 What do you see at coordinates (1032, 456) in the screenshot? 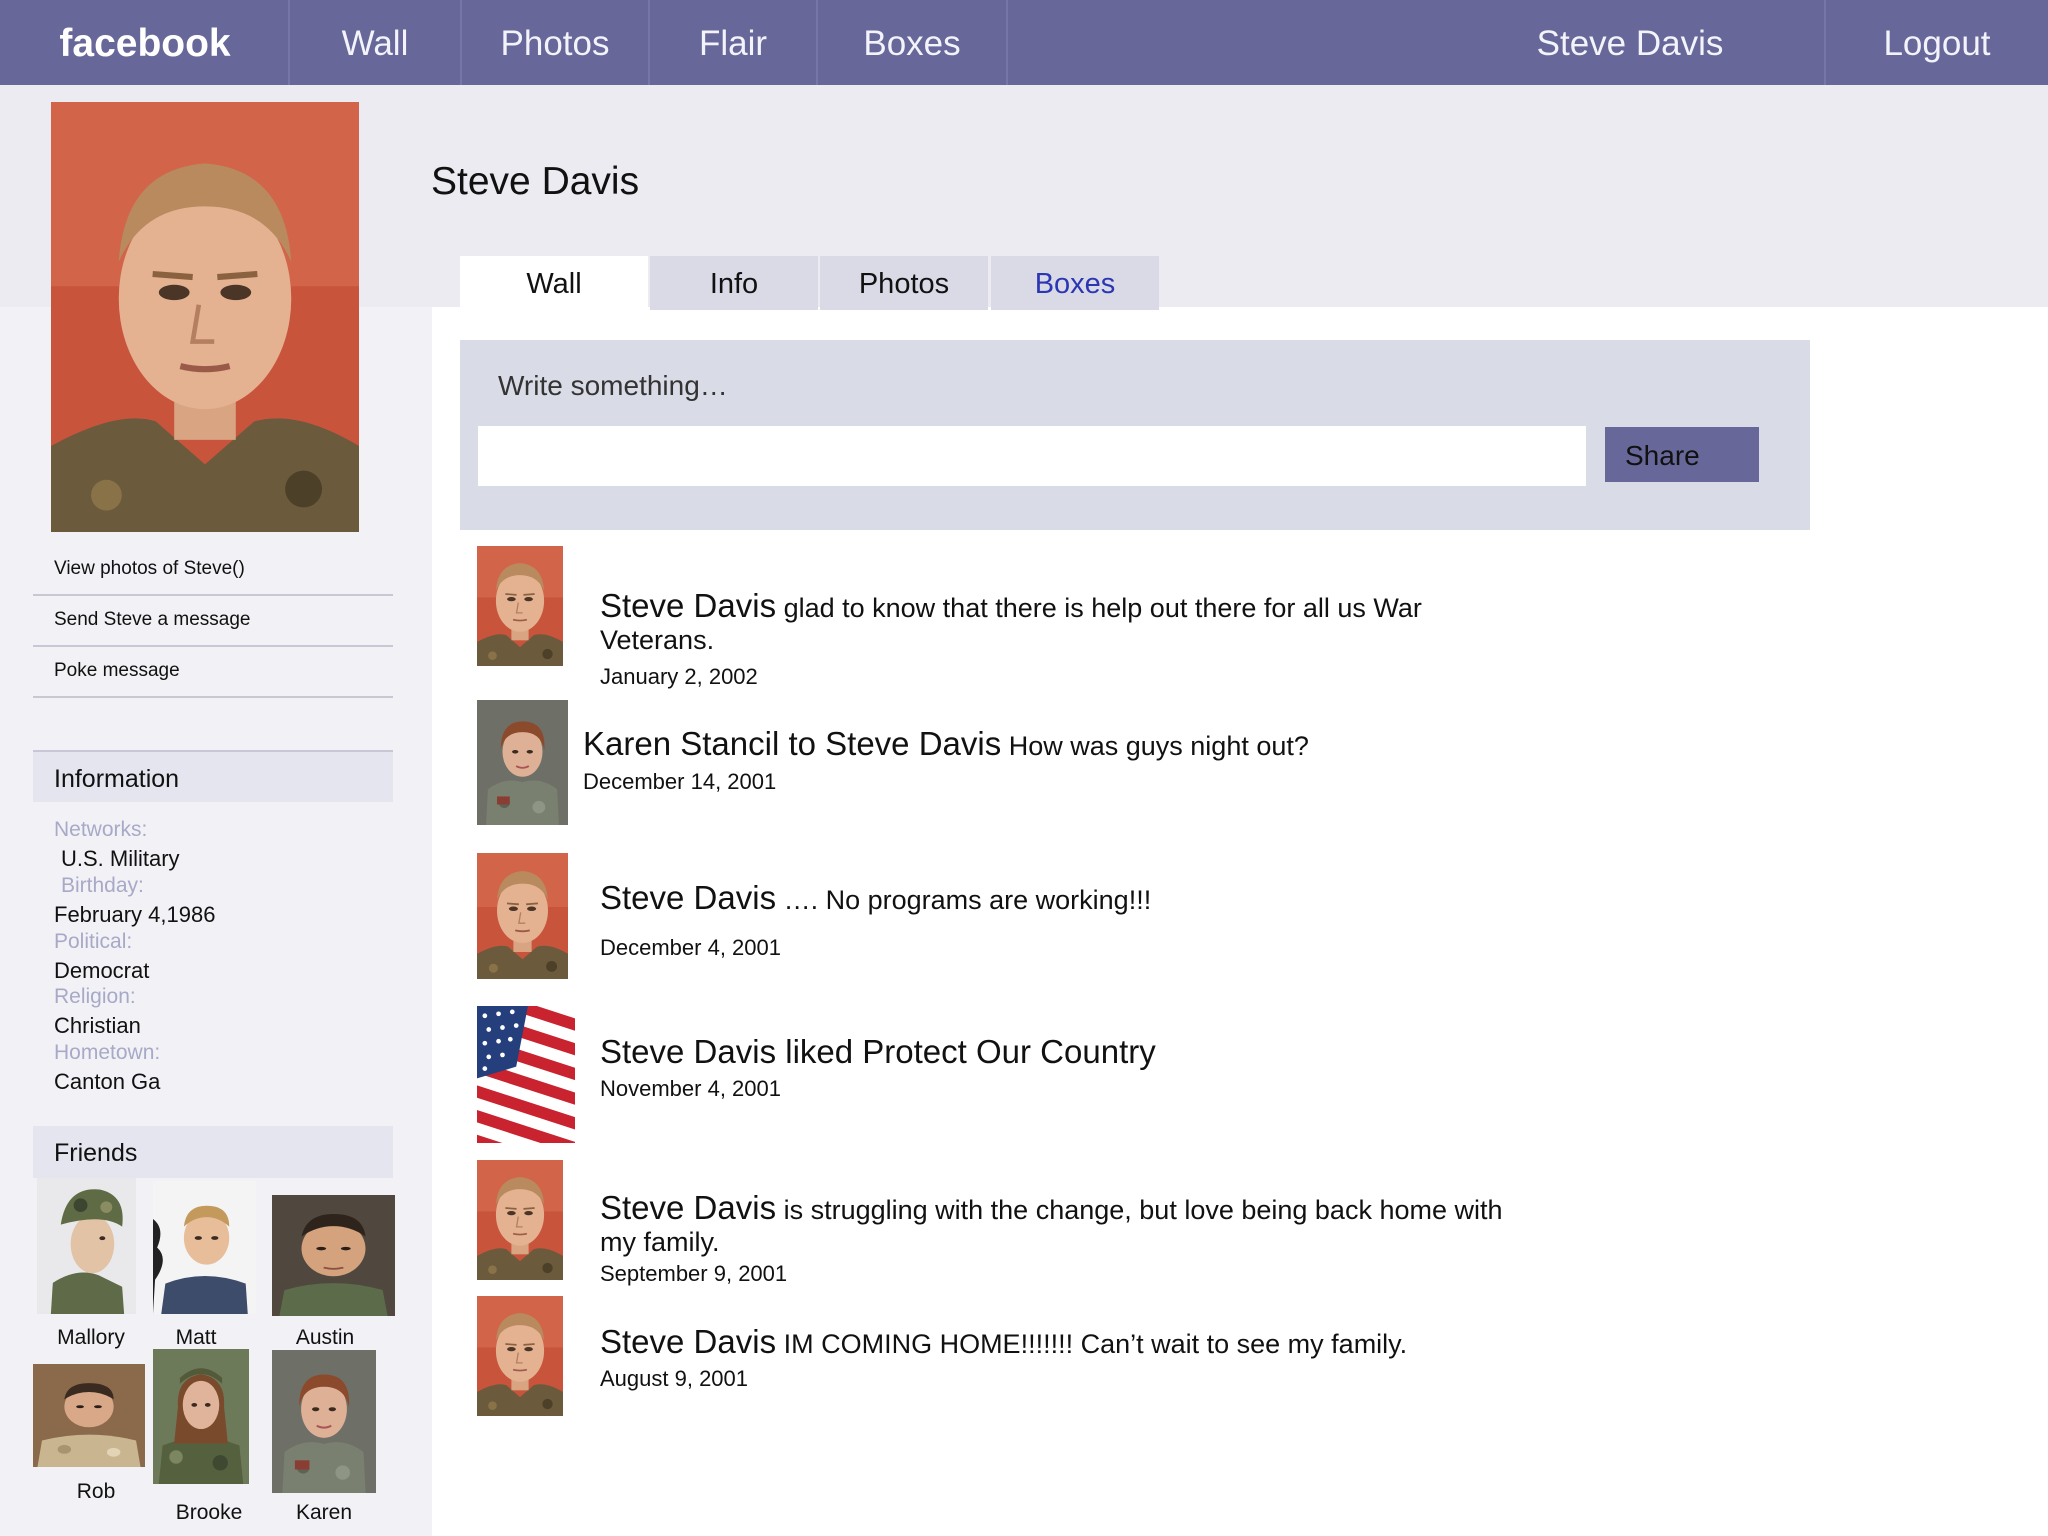
I see `wall-post-input` at bounding box center [1032, 456].